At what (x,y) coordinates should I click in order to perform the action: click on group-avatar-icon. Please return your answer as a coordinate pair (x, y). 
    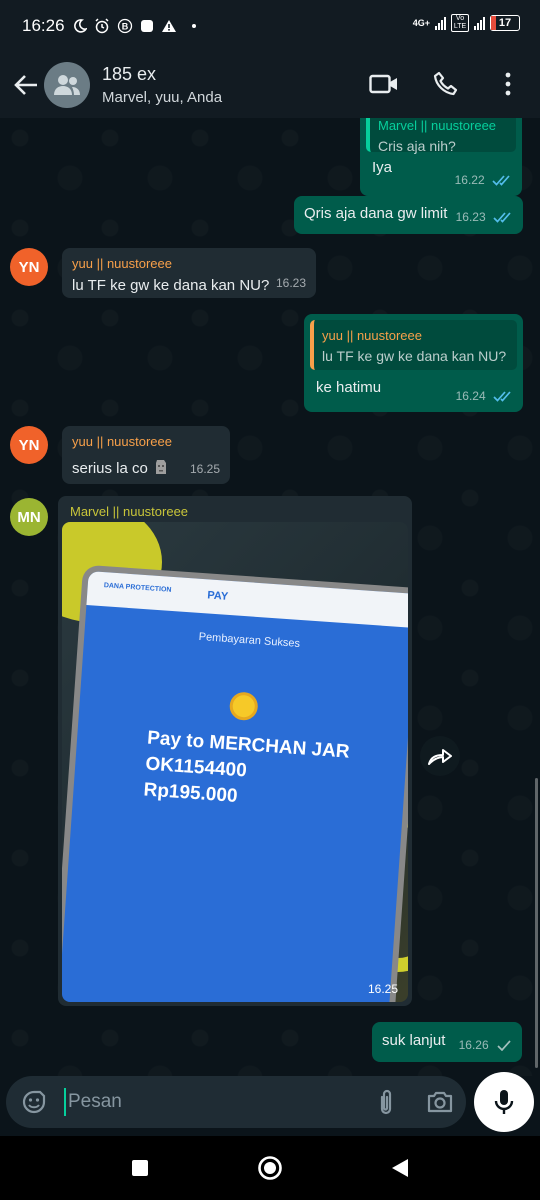
    Looking at the image, I should click on (67, 85).